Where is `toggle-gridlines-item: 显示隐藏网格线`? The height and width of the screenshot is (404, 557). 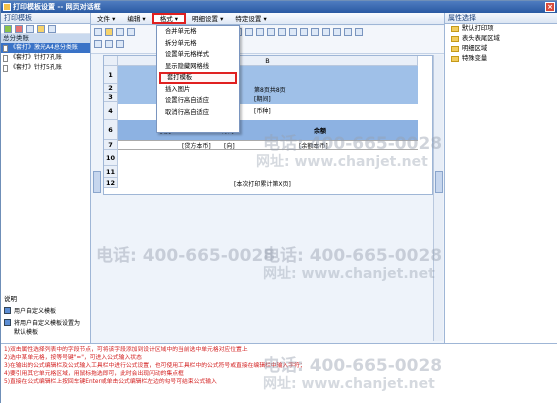
toggle-gridlines-item: 显示隐藏网格线 is located at coordinates (198, 67).